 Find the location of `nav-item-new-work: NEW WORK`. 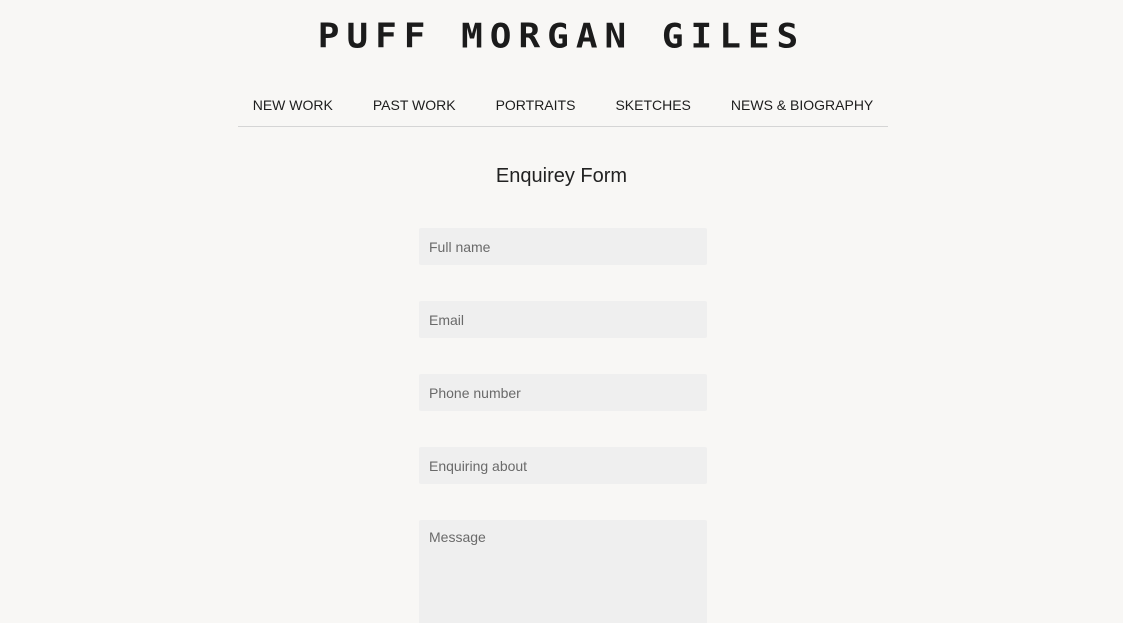

nav-item-new-work: NEW WORK is located at coordinates (293, 105).